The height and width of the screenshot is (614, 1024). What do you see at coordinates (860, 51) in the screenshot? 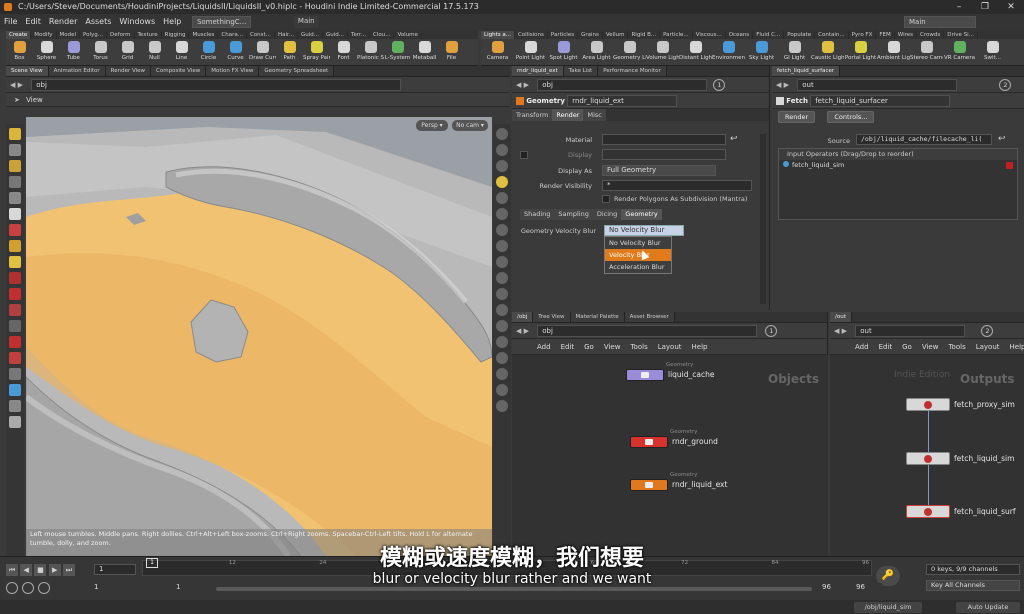
I see `shelf-right-tool-portal-light: Portal Light` at bounding box center [860, 51].